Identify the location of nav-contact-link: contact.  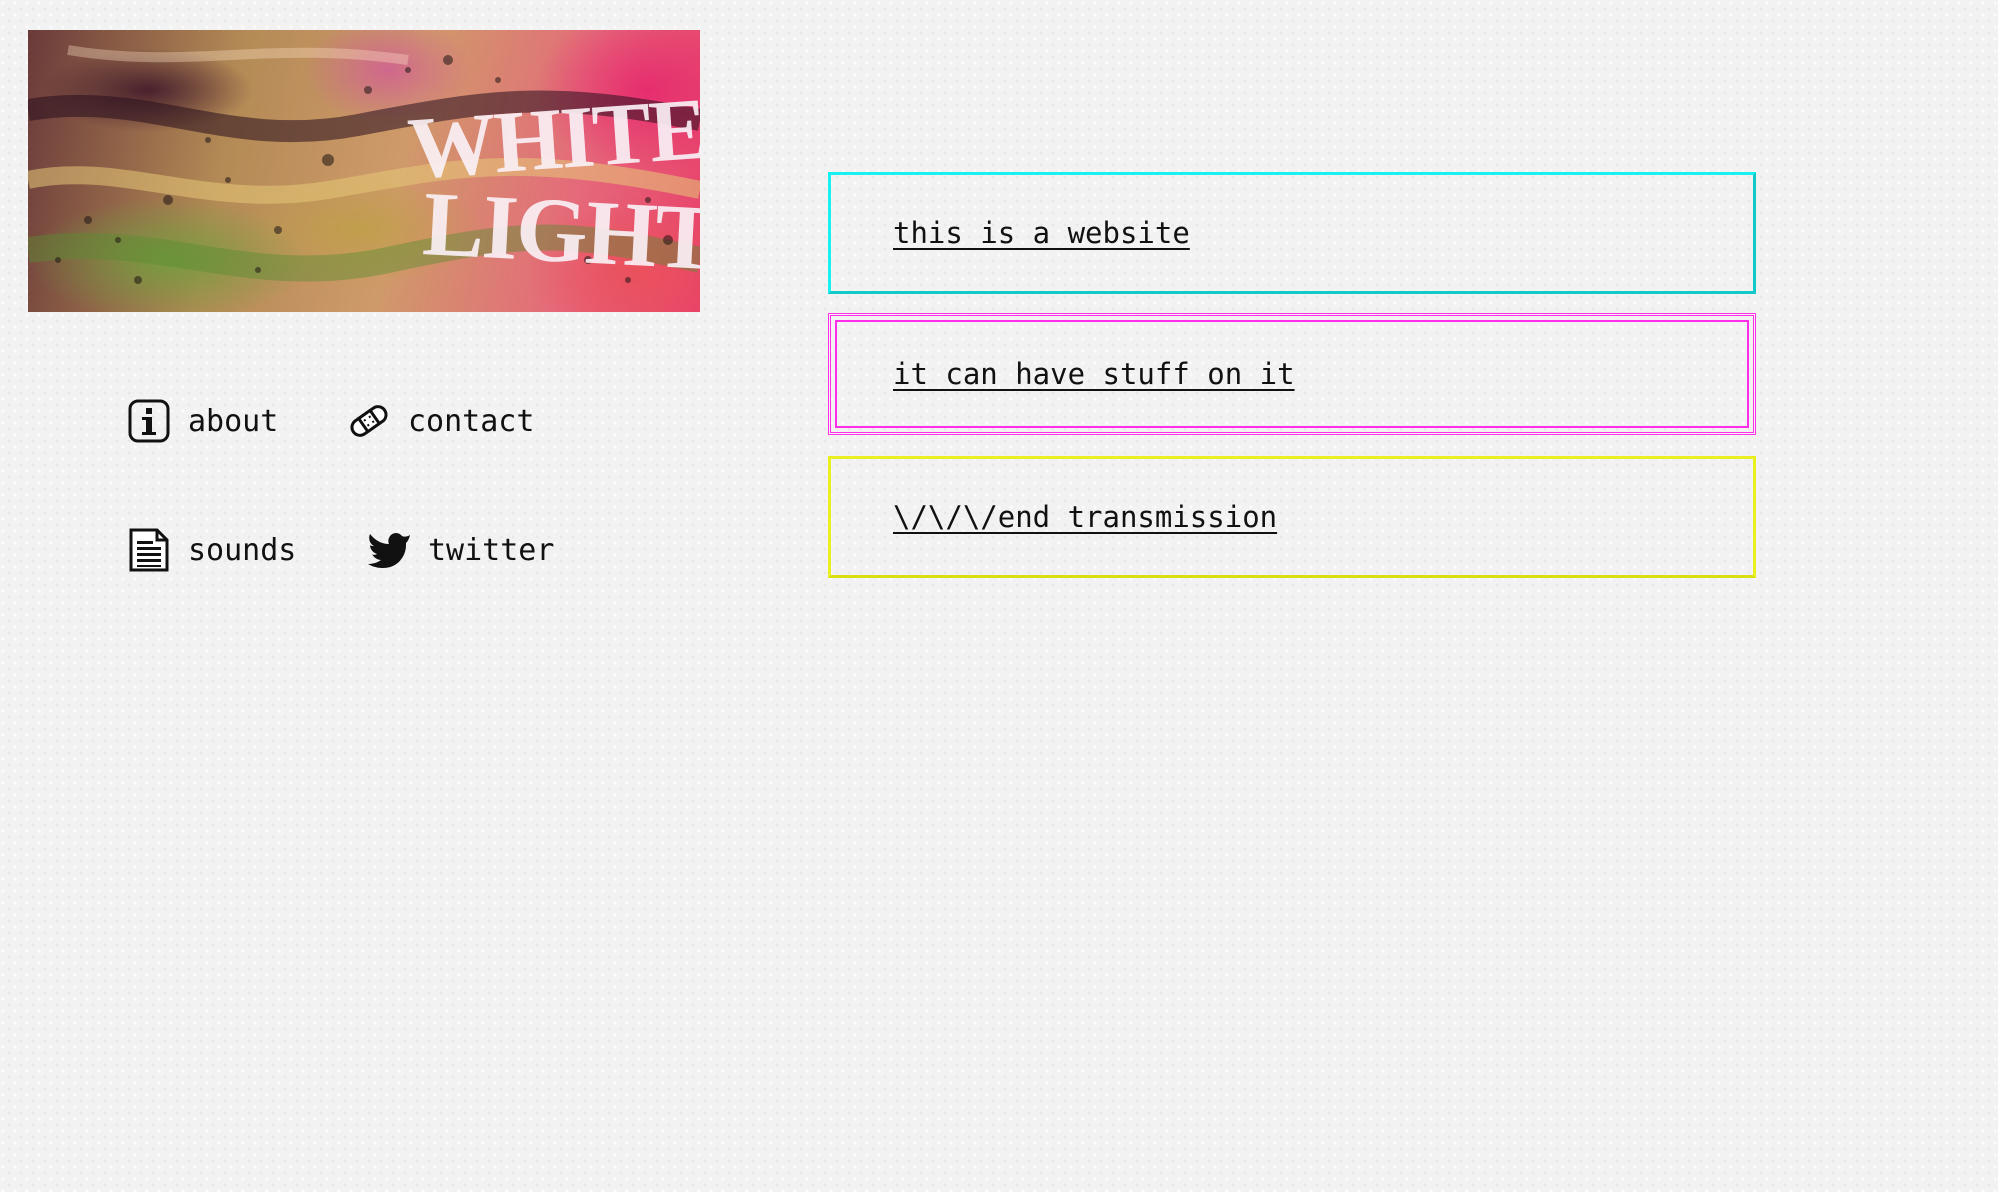
(440, 421).